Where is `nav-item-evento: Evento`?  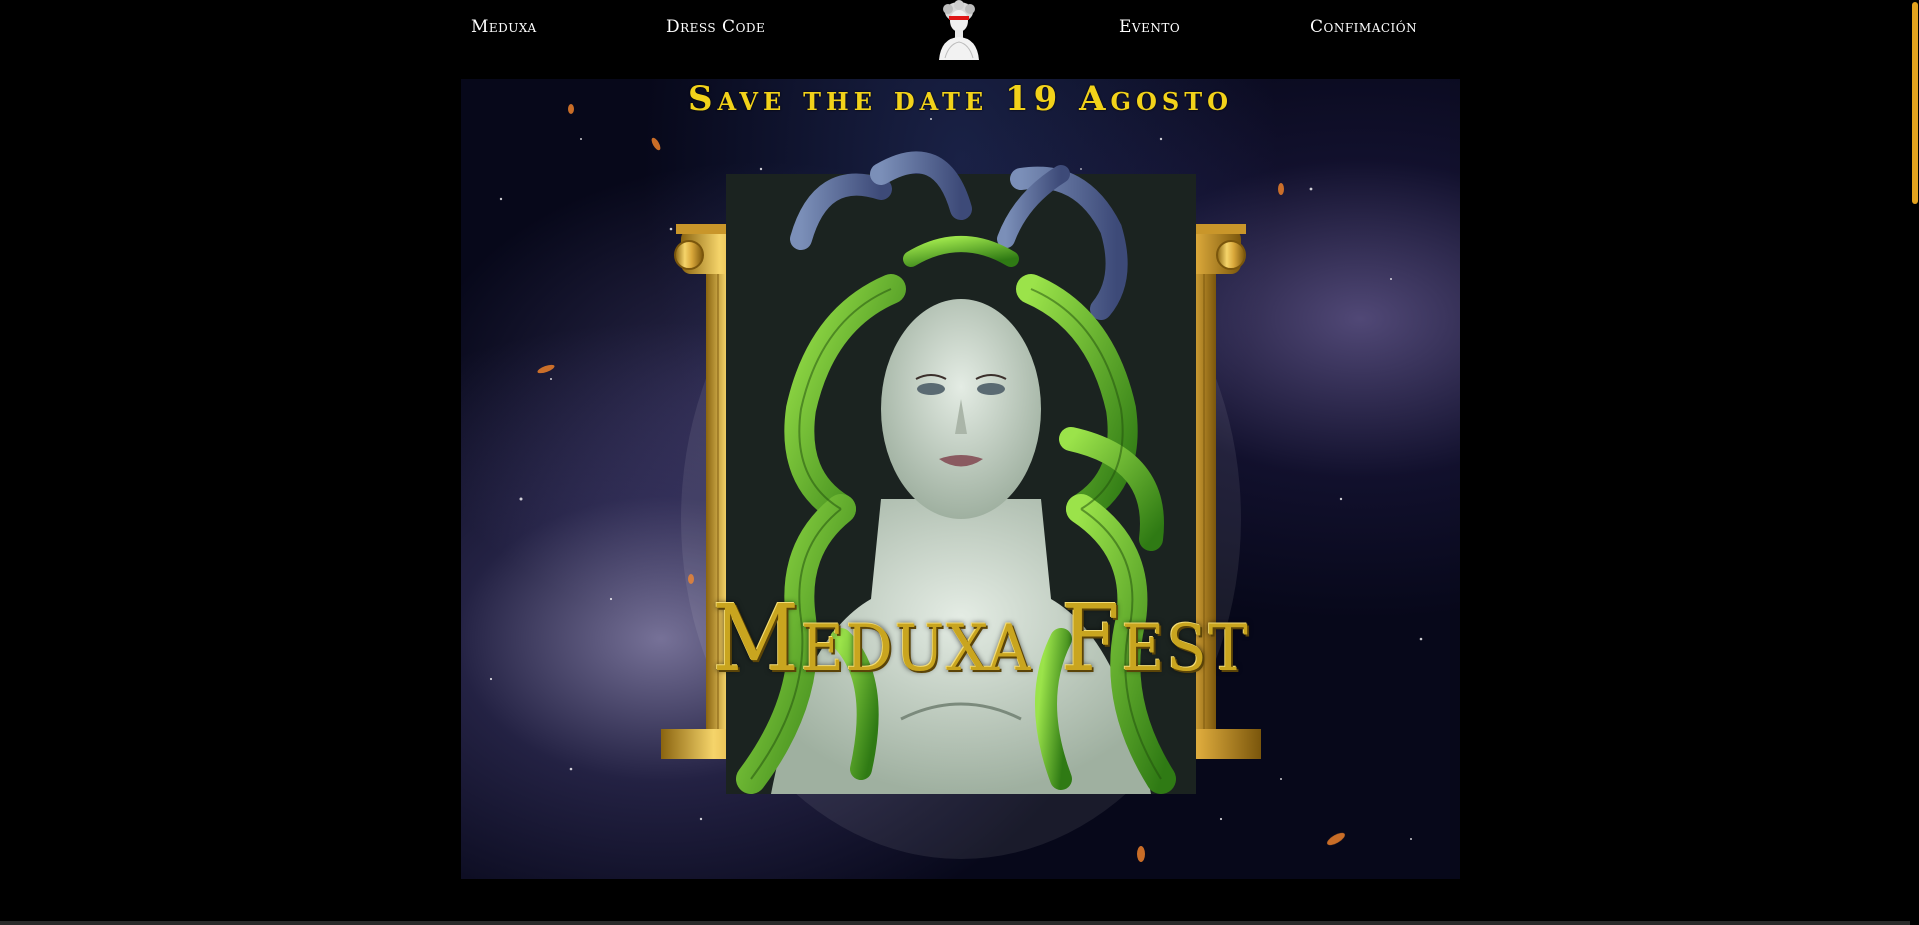
nav-item-evento: Evento is located at coordinates (1149, 27).